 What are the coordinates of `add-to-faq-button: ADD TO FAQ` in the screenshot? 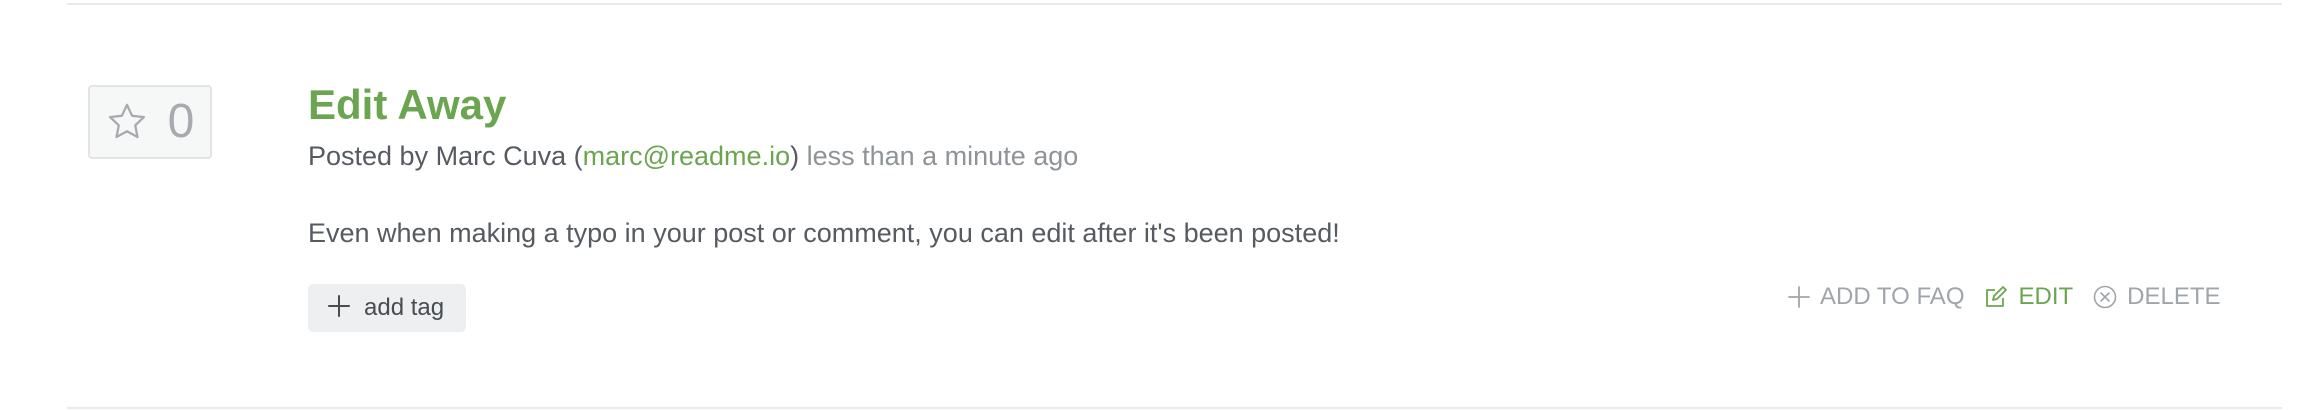 It's located at (1876, 297).